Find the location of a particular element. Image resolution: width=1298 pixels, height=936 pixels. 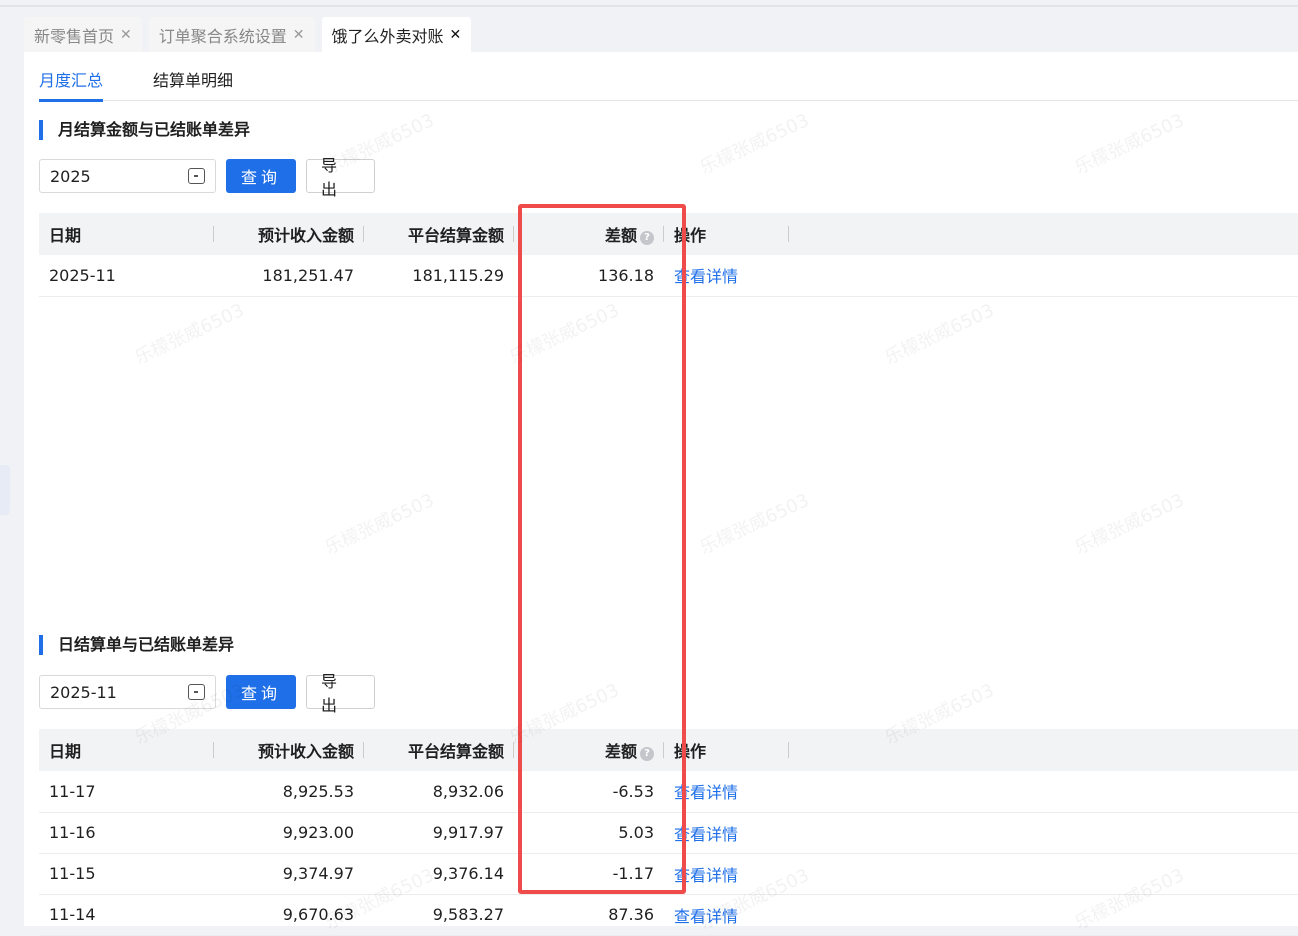

monthly-filter: 2025 查询 导出 is located at coordinates (207, 177).